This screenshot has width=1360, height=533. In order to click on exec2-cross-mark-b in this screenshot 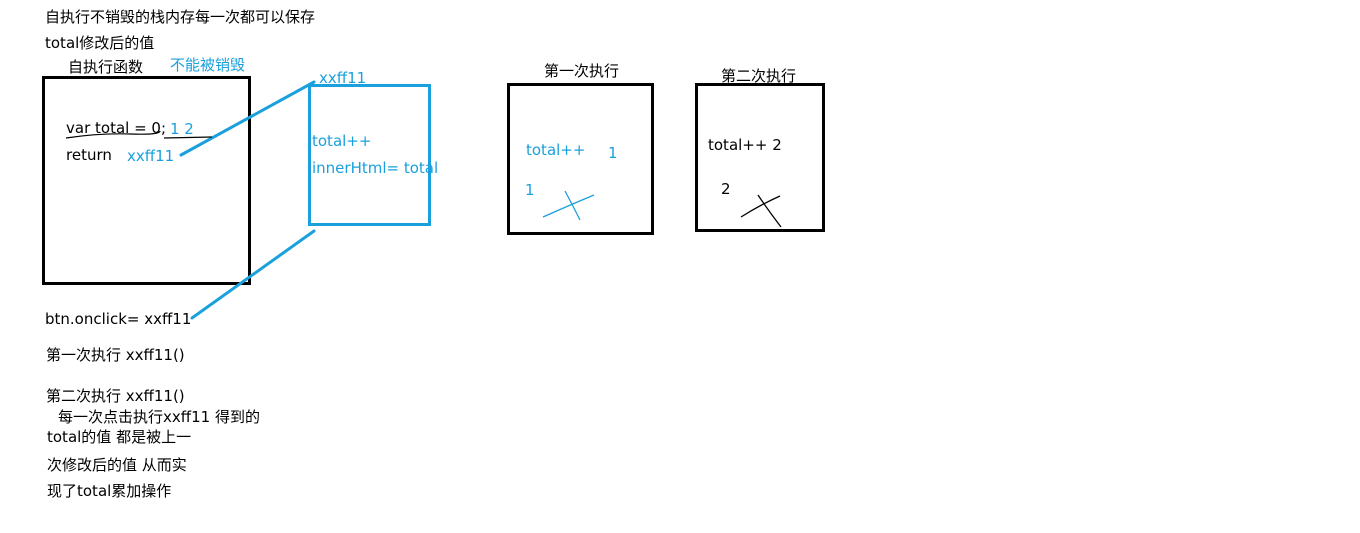, I will do `click(769, 211)`.